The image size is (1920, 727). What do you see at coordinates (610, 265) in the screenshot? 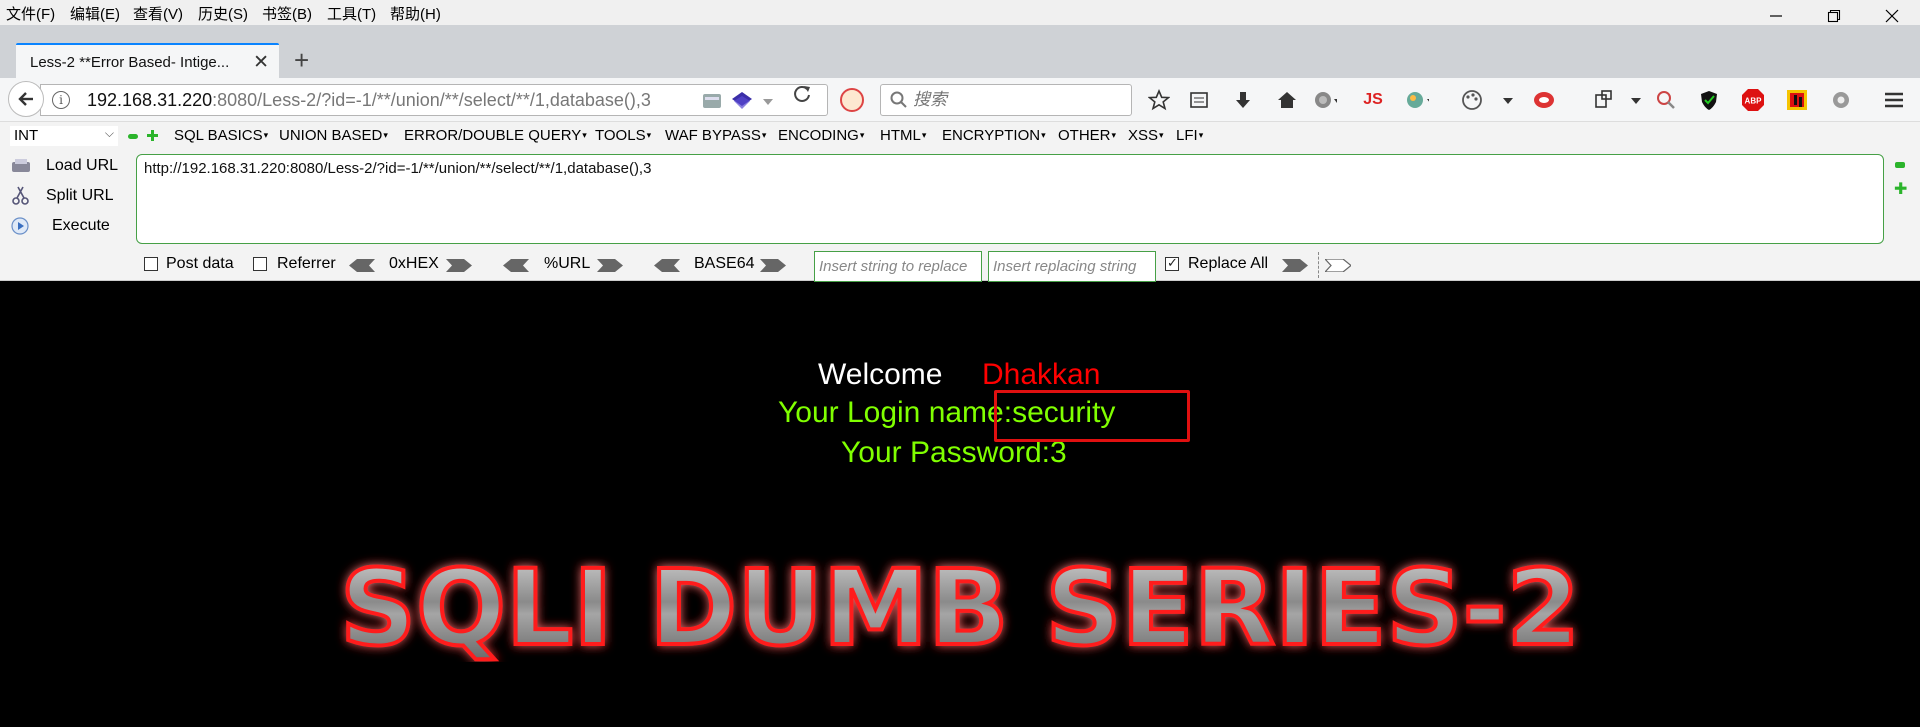
I see `url-encode-arrow-icon` at bounding box center [610, 265].